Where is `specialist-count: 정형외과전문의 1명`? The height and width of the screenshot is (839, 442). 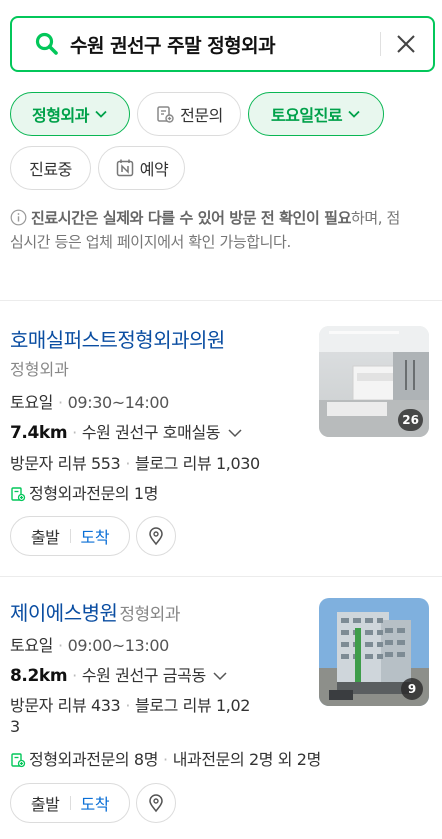
specialist-count: 정형외과전문의 1명 is located at coordinates (94, 493).